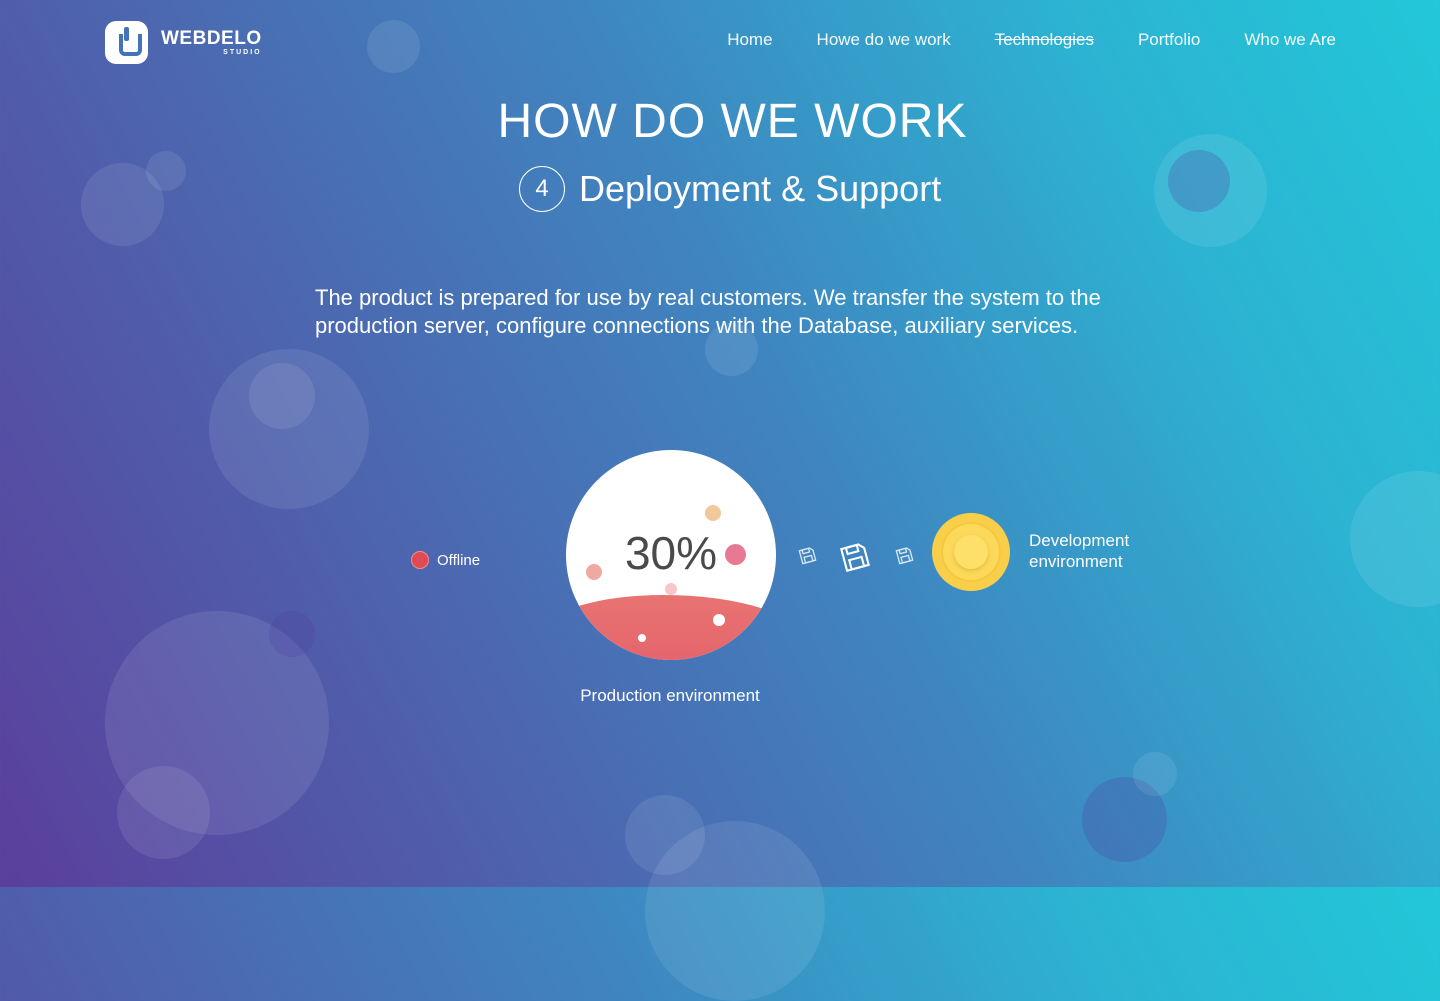 The image size is (1440, 1001). What do you see at coordinates (971, 552) in the screenshot?
I see `development-coin-icon` at bounding box center [971, 552].